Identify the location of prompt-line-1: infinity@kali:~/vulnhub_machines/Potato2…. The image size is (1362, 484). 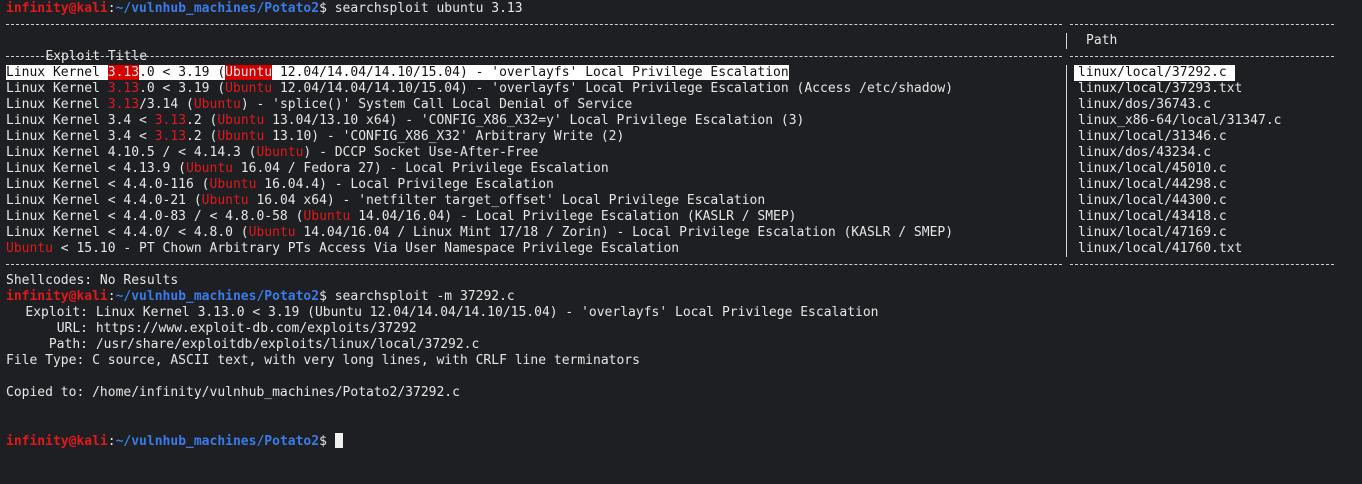
(684, 9).